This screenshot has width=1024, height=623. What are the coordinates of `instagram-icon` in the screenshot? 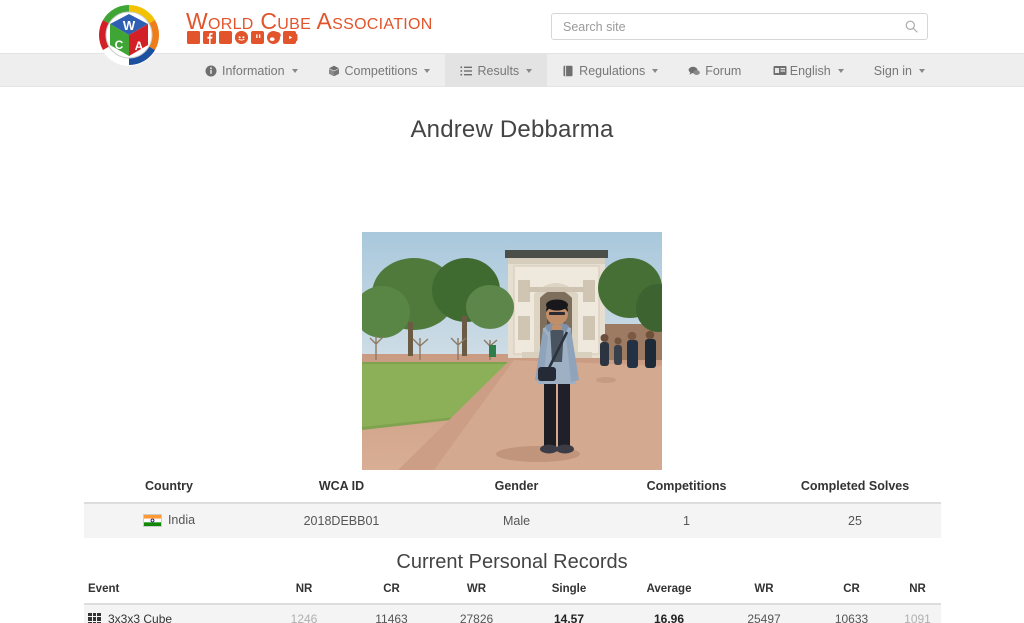 It's located at (193, 37).